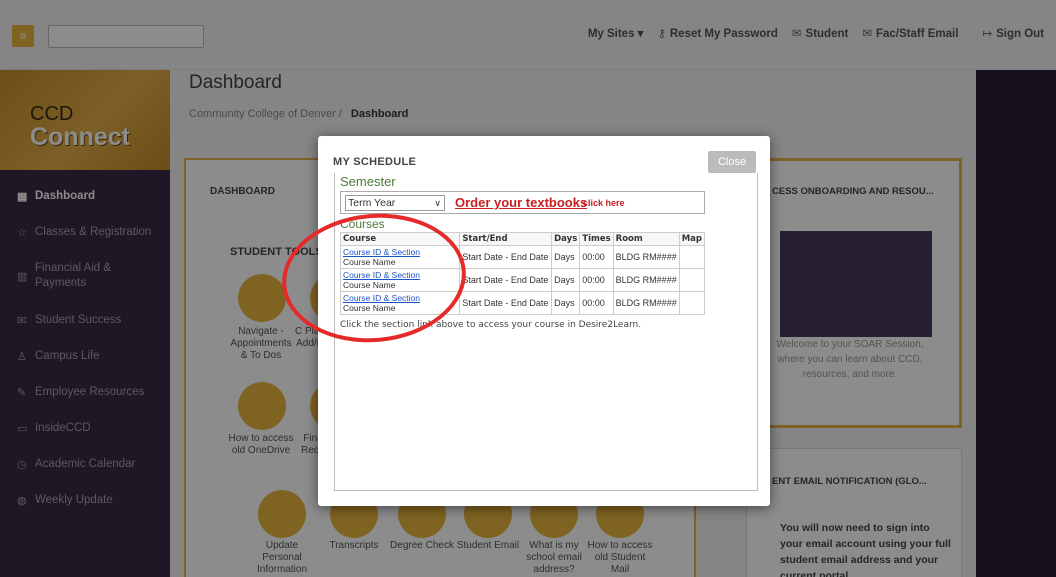  What do you see at coordinates (692, 239) in the screenshot?
I see `col-map: Map` at bounding box center [692, 239].